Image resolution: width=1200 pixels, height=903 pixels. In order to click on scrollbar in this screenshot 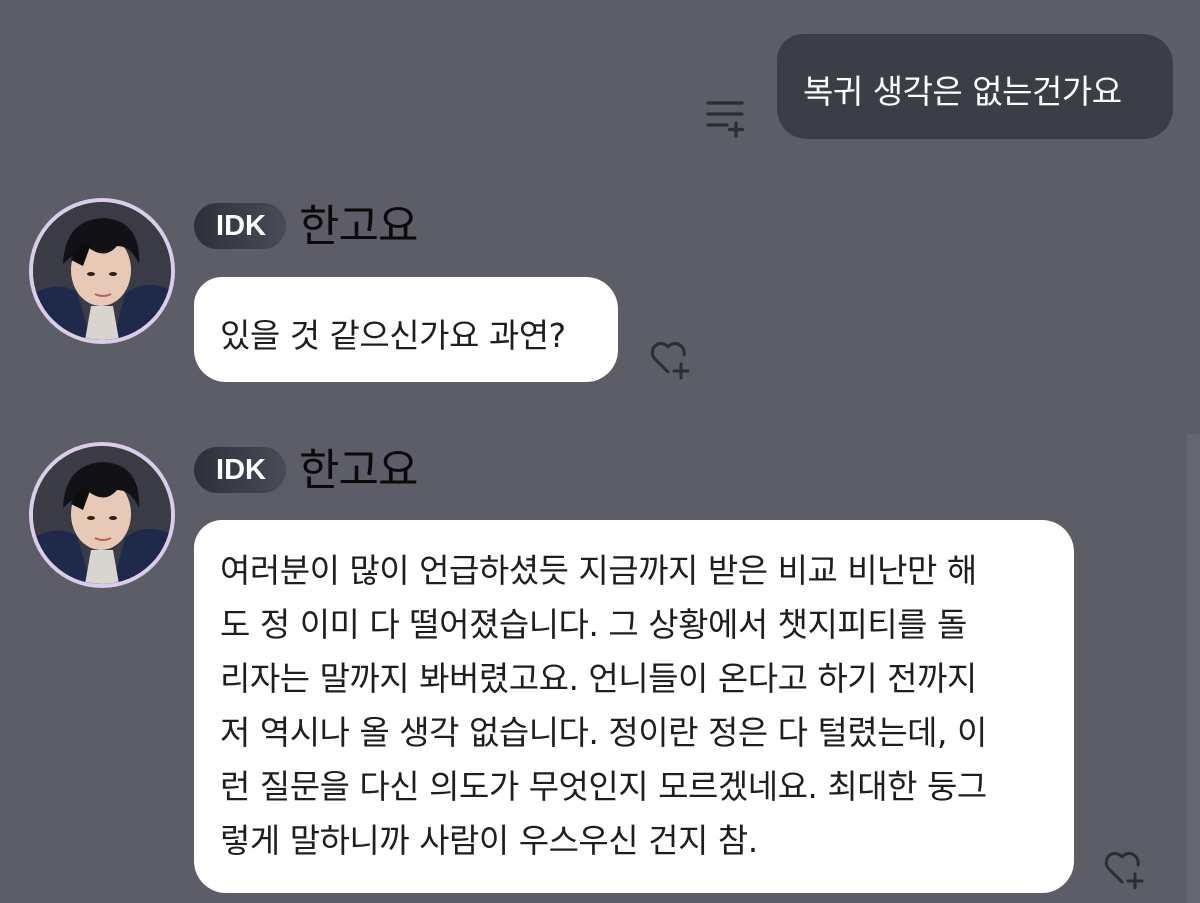, I will do `click(1193, 668)`.